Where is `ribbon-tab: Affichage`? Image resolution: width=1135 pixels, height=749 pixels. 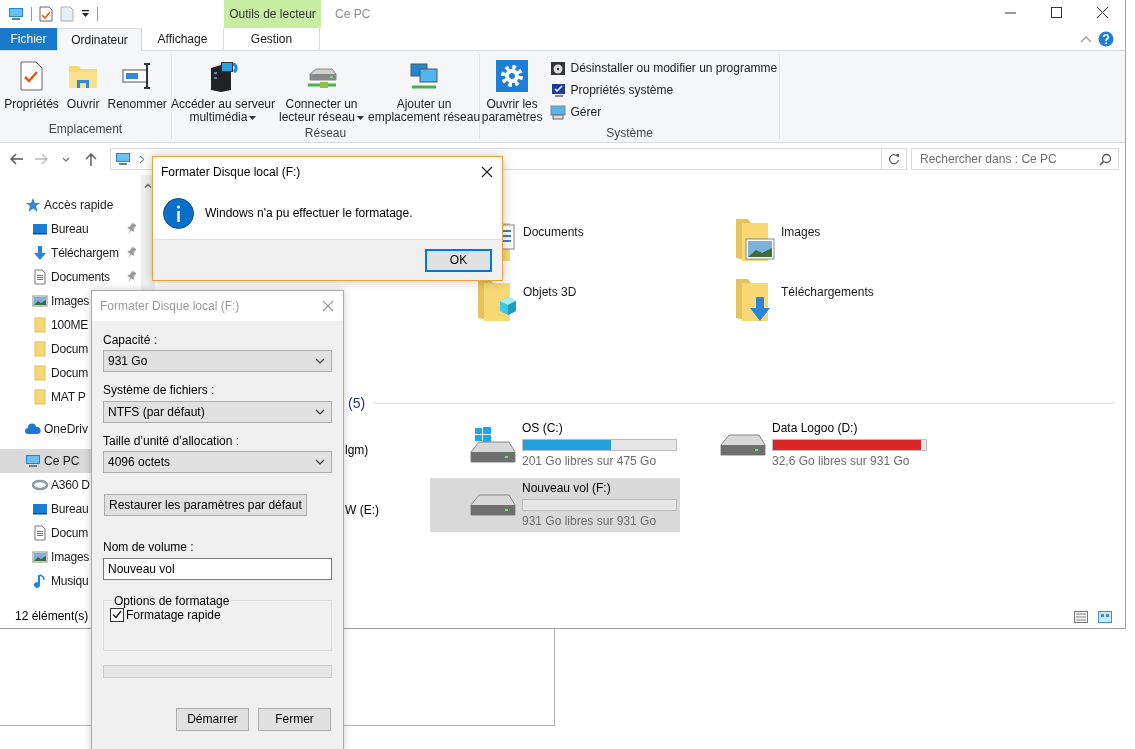
ribbon-tab: Affichage is located at coordinates (182, 39).